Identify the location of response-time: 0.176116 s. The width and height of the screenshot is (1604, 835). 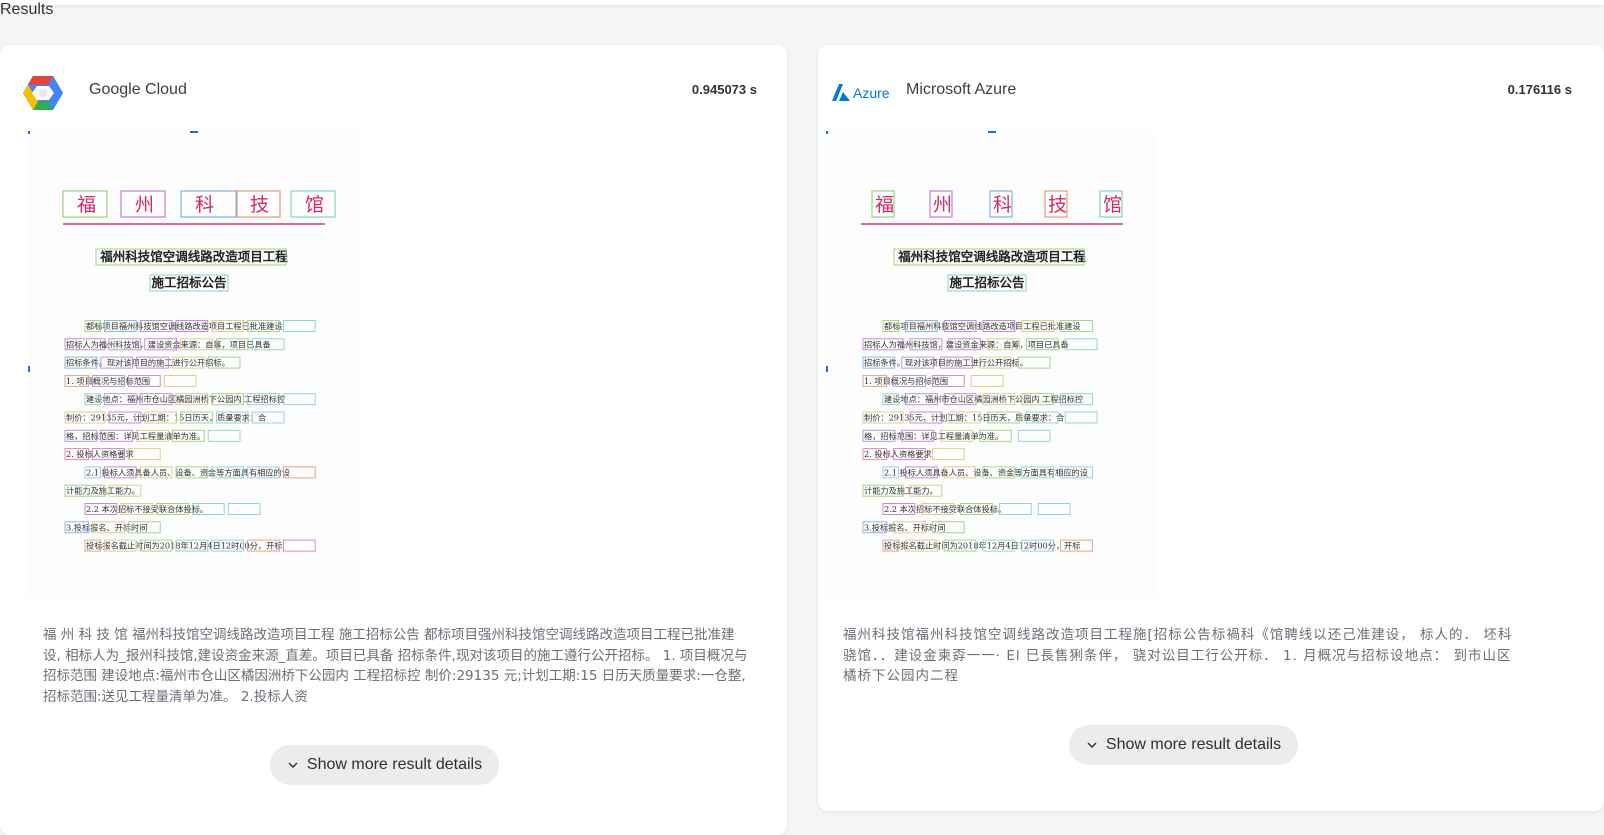
(1539, 89).